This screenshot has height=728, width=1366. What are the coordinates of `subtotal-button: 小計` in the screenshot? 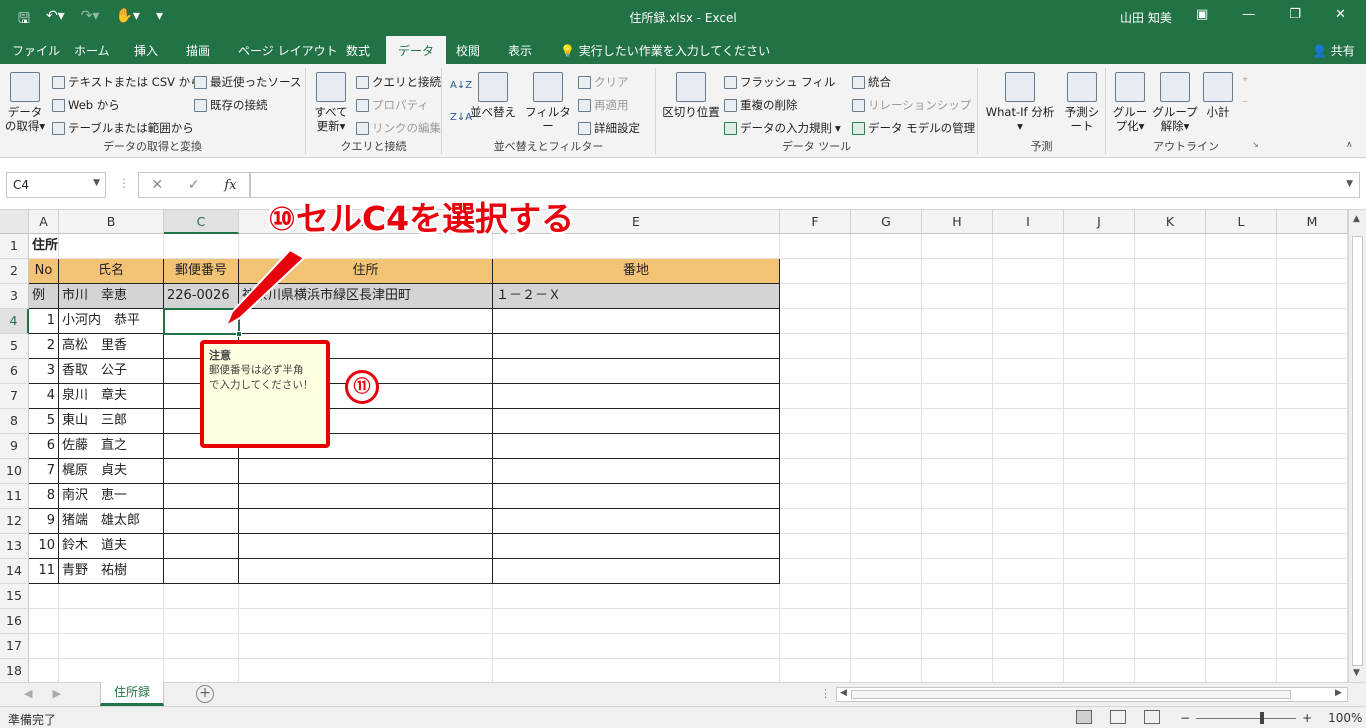 It's located at (1218, 95).